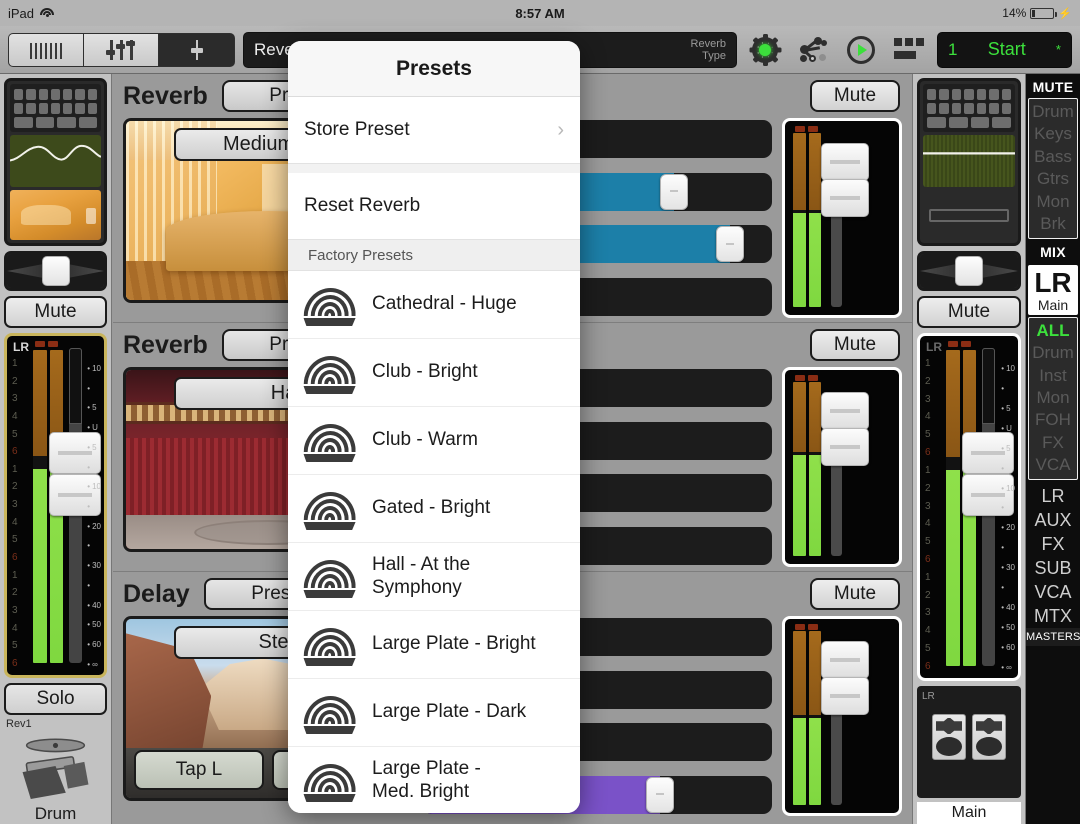 Image resolution: width=1080 pixels, height=824 pixels. Describe the element at coordinates (1053, 465) in the screenshot. I see `view-group-vca: VCA` at that location.